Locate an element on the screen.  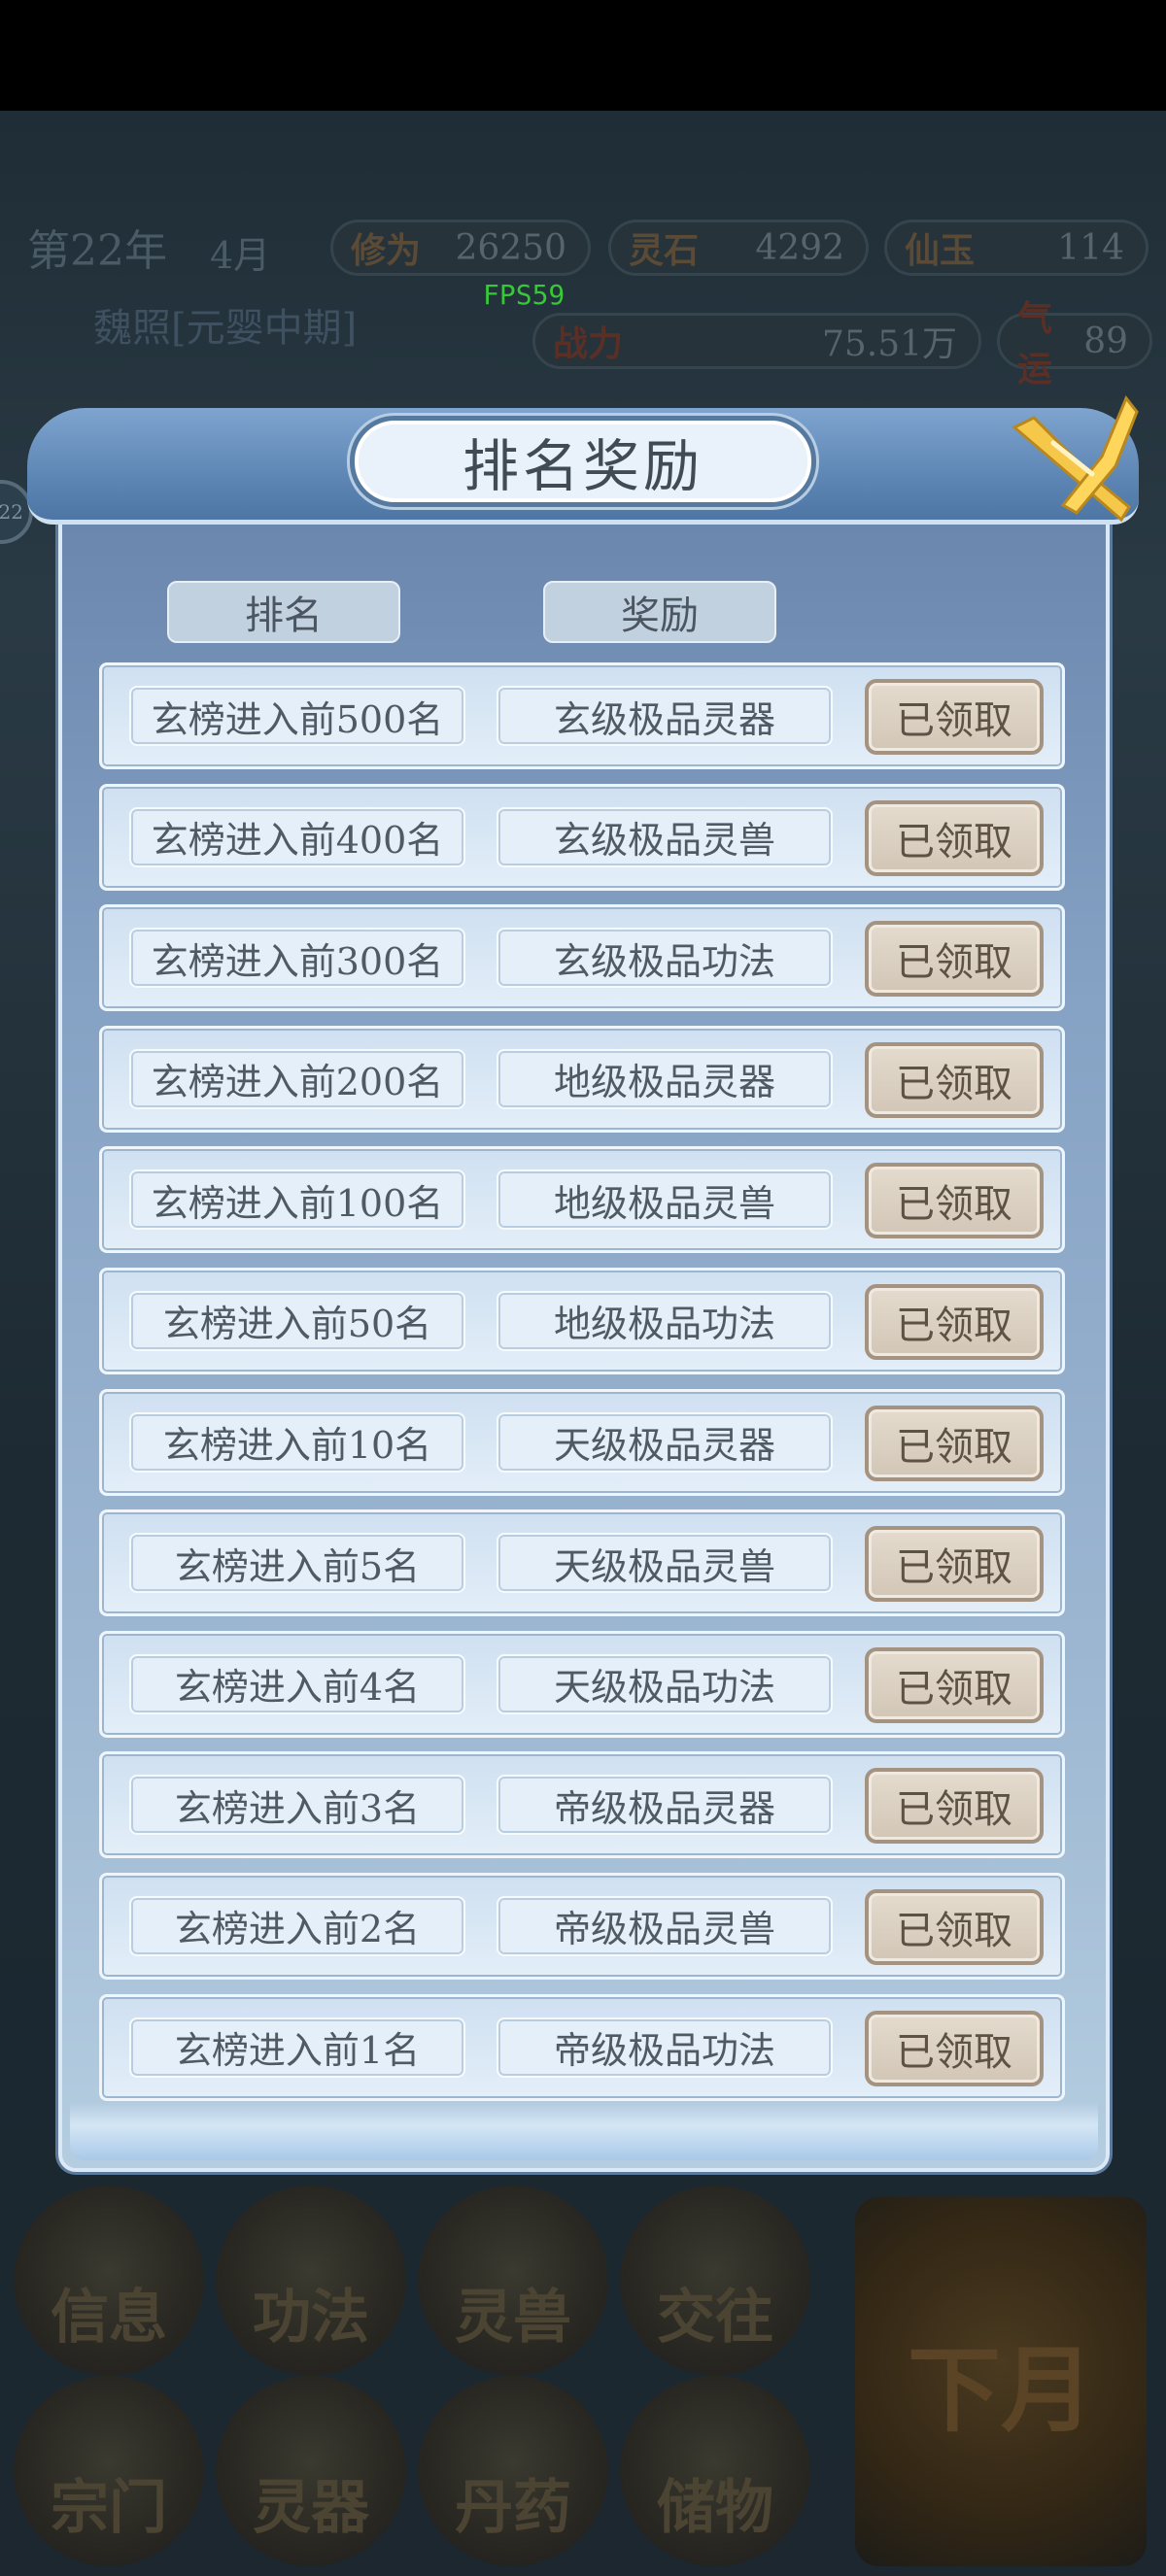
reward-row: 玄榜进入前50名 地级极品功法 已领取 is located at coordinates (582, 1320).